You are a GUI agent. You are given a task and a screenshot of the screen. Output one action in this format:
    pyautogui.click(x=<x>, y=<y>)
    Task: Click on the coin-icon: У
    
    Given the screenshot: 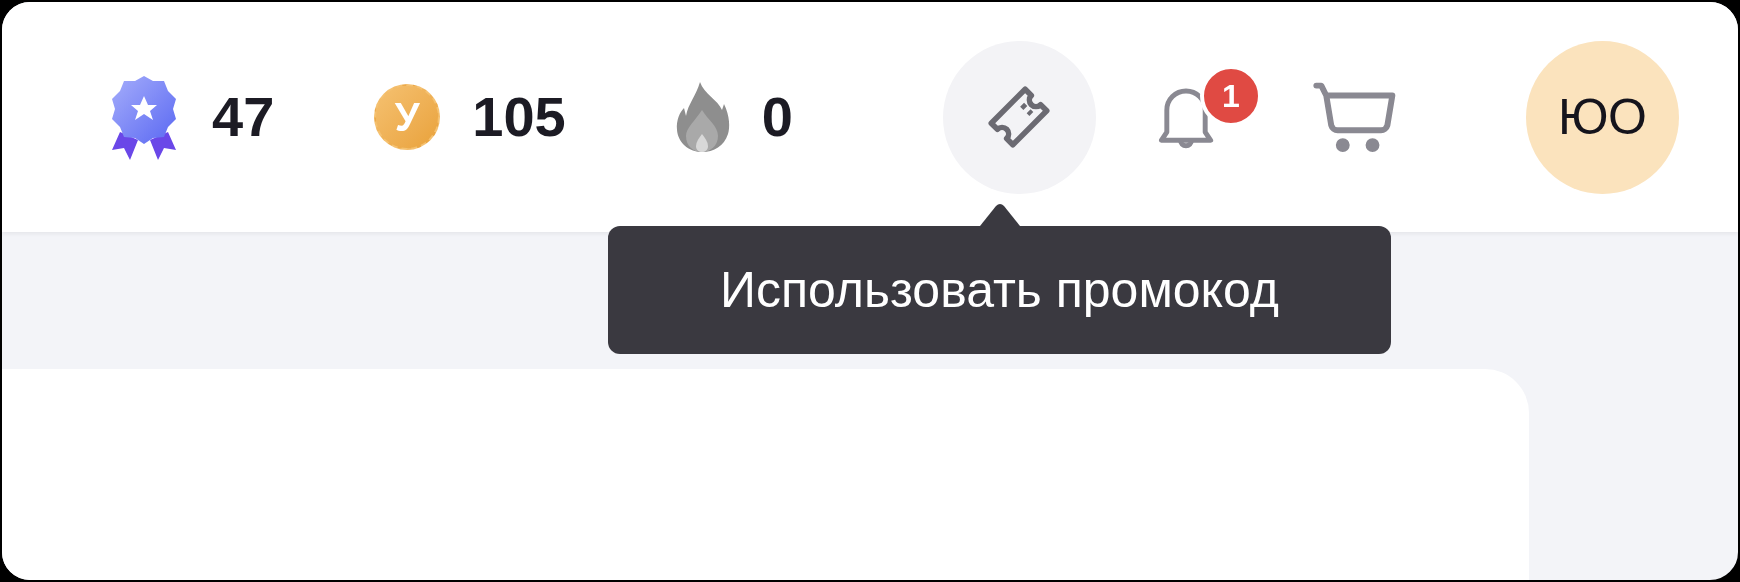 What is the action you would take?
    pyautogui.click(x=407, y=117)
    